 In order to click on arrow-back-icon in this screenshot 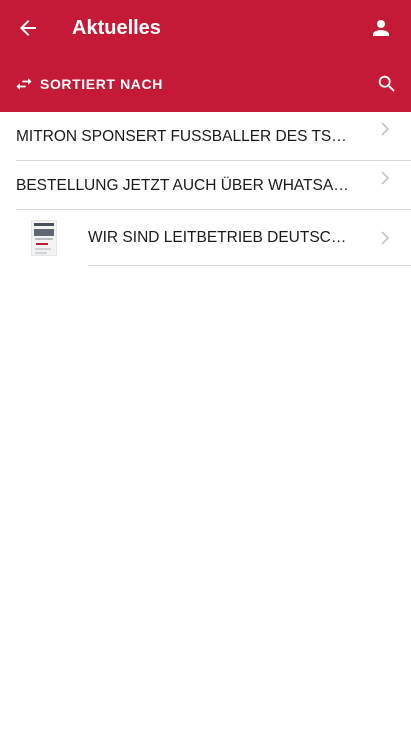, I will do `click(28, 28)`.